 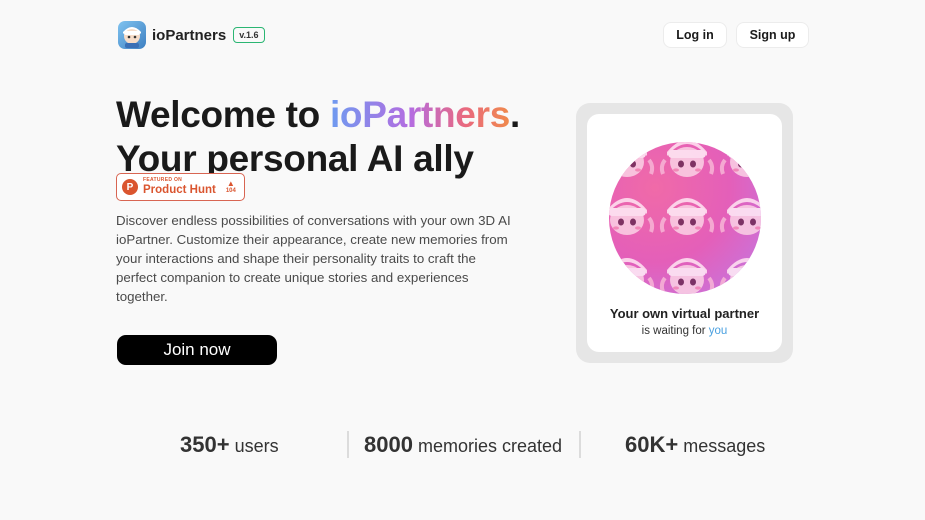 What do you see at coordinates (419, 114) in the screenshot?
I see `hero-title-brand: ioPartners` at bounding box center [419, 114].